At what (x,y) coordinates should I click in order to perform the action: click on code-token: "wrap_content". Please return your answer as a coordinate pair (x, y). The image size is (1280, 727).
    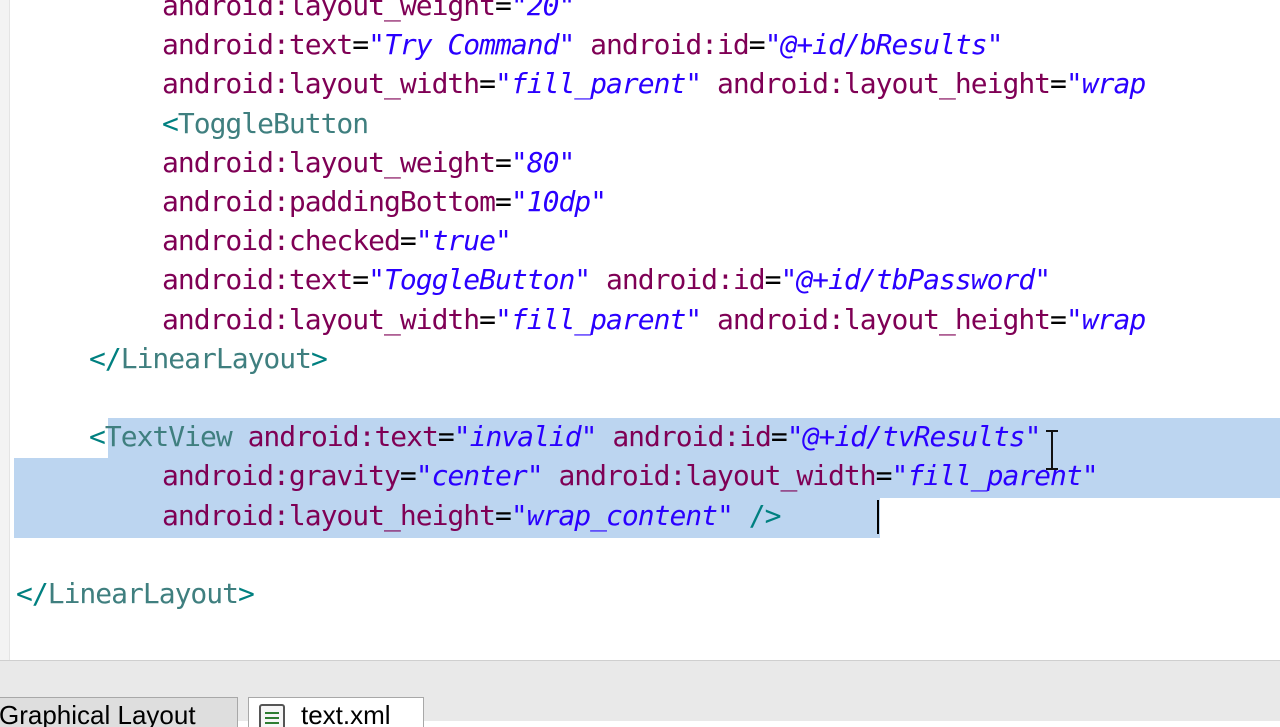
    Looking at the image, I should click on (622, 515).